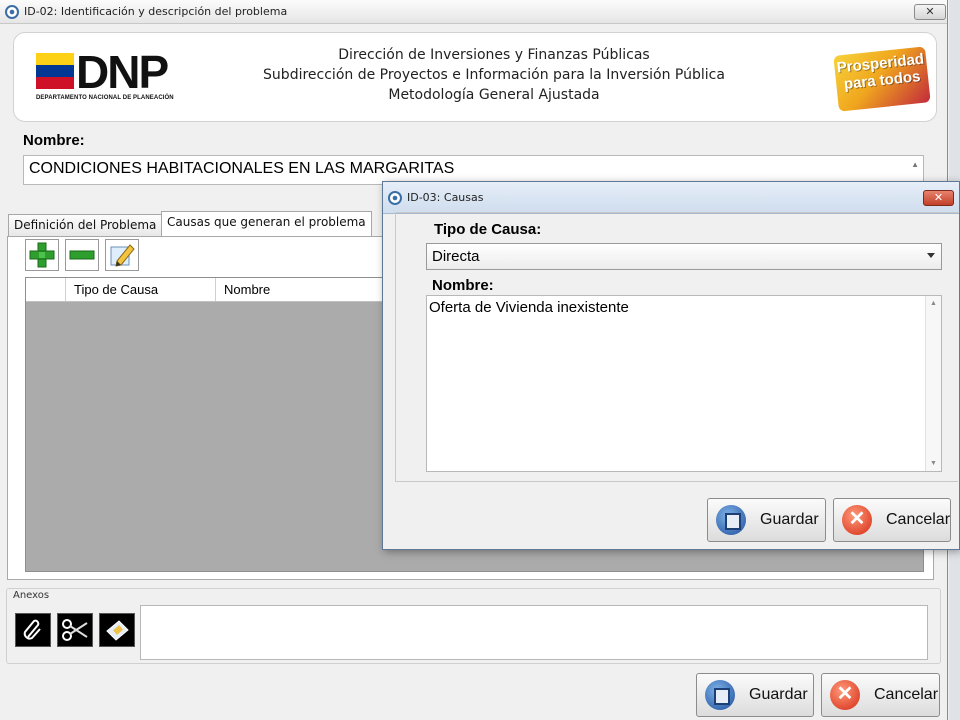  What do you see at coordinates (933, 463) in the screenshot?
I see `scroll-down-icon: ▼` at bounding box center [933, 463].